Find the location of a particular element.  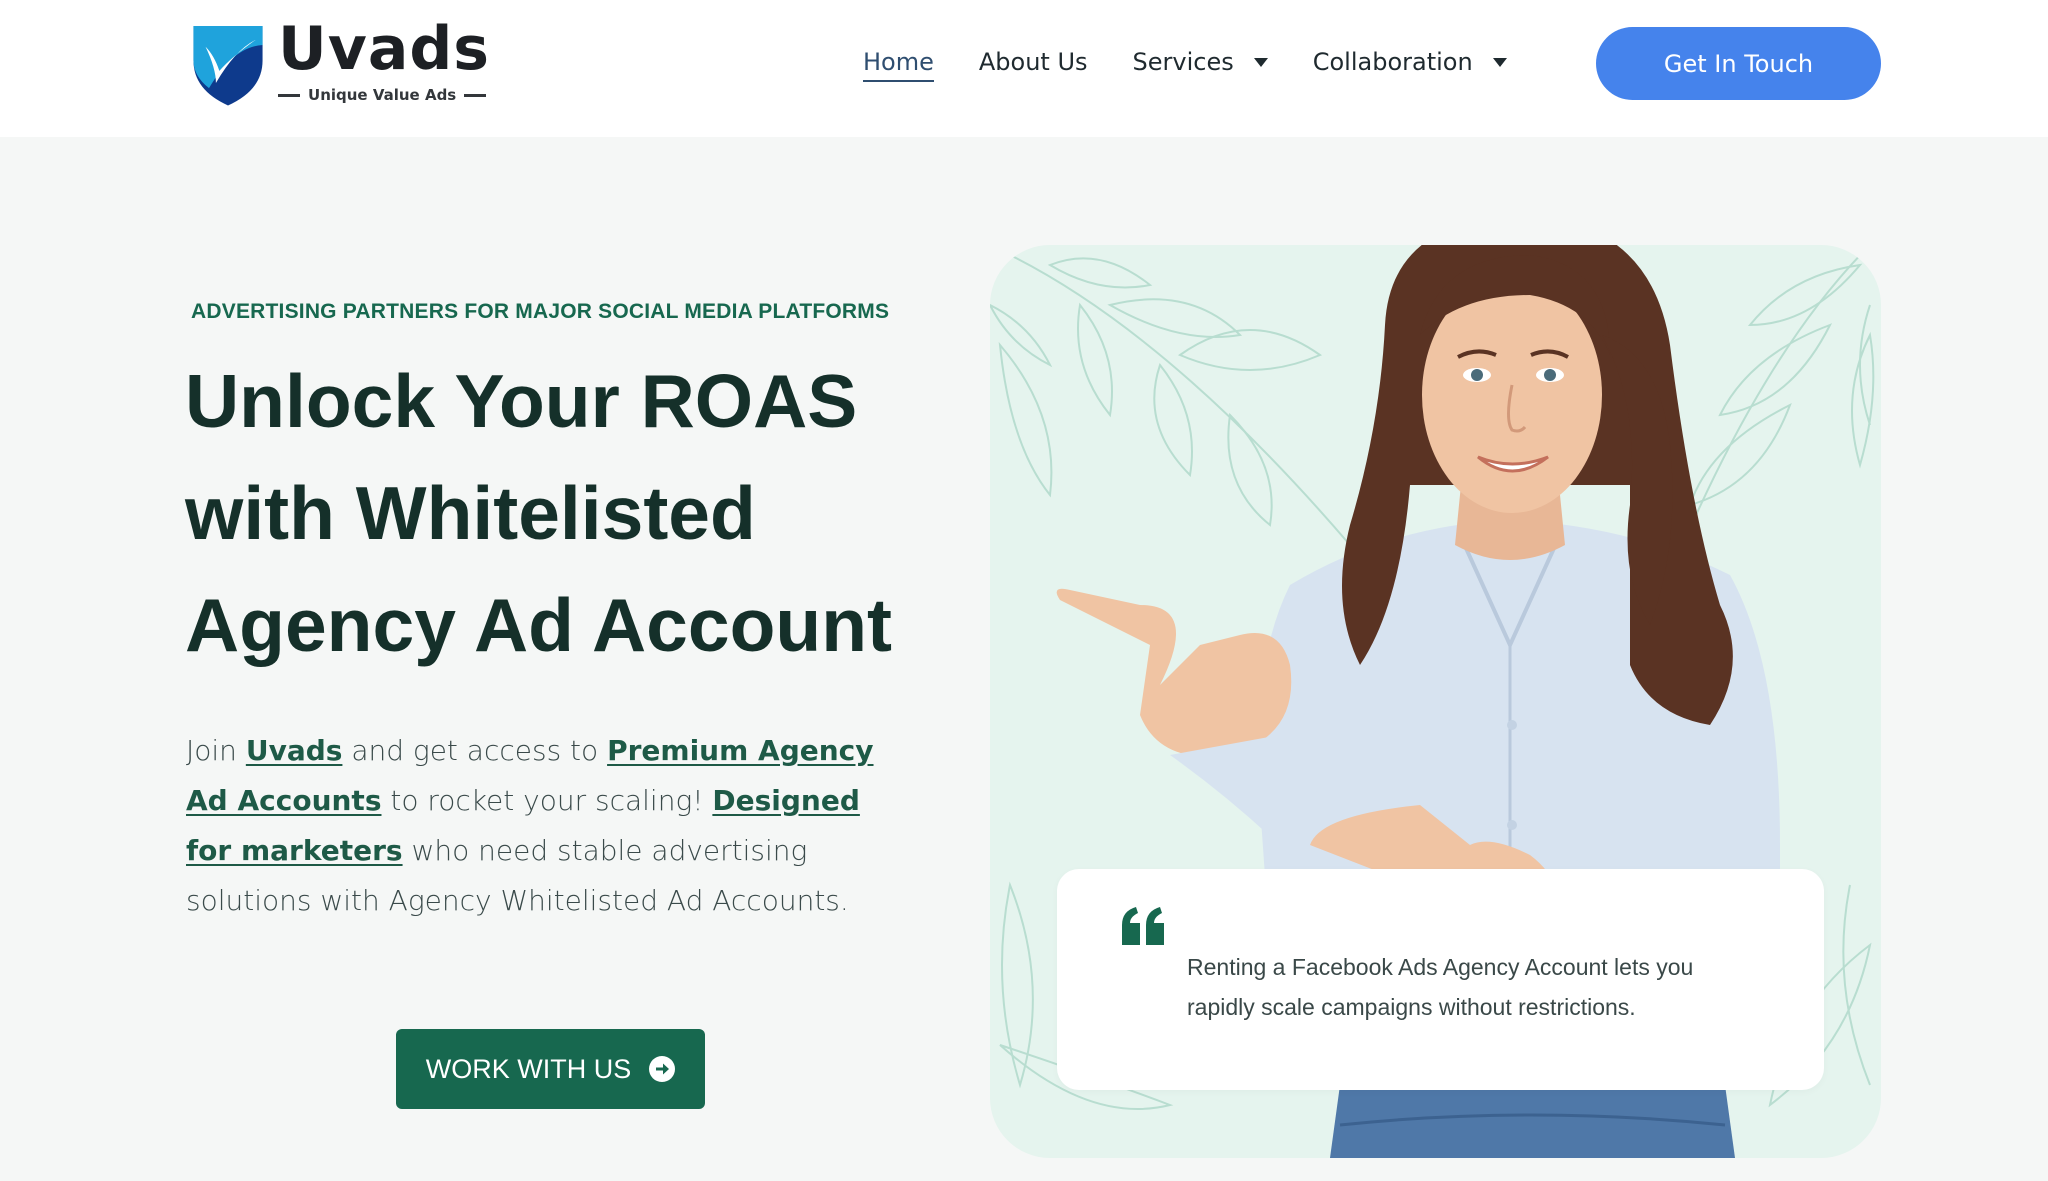

nav-item-services: Services is located at coordinates (1200, 62).